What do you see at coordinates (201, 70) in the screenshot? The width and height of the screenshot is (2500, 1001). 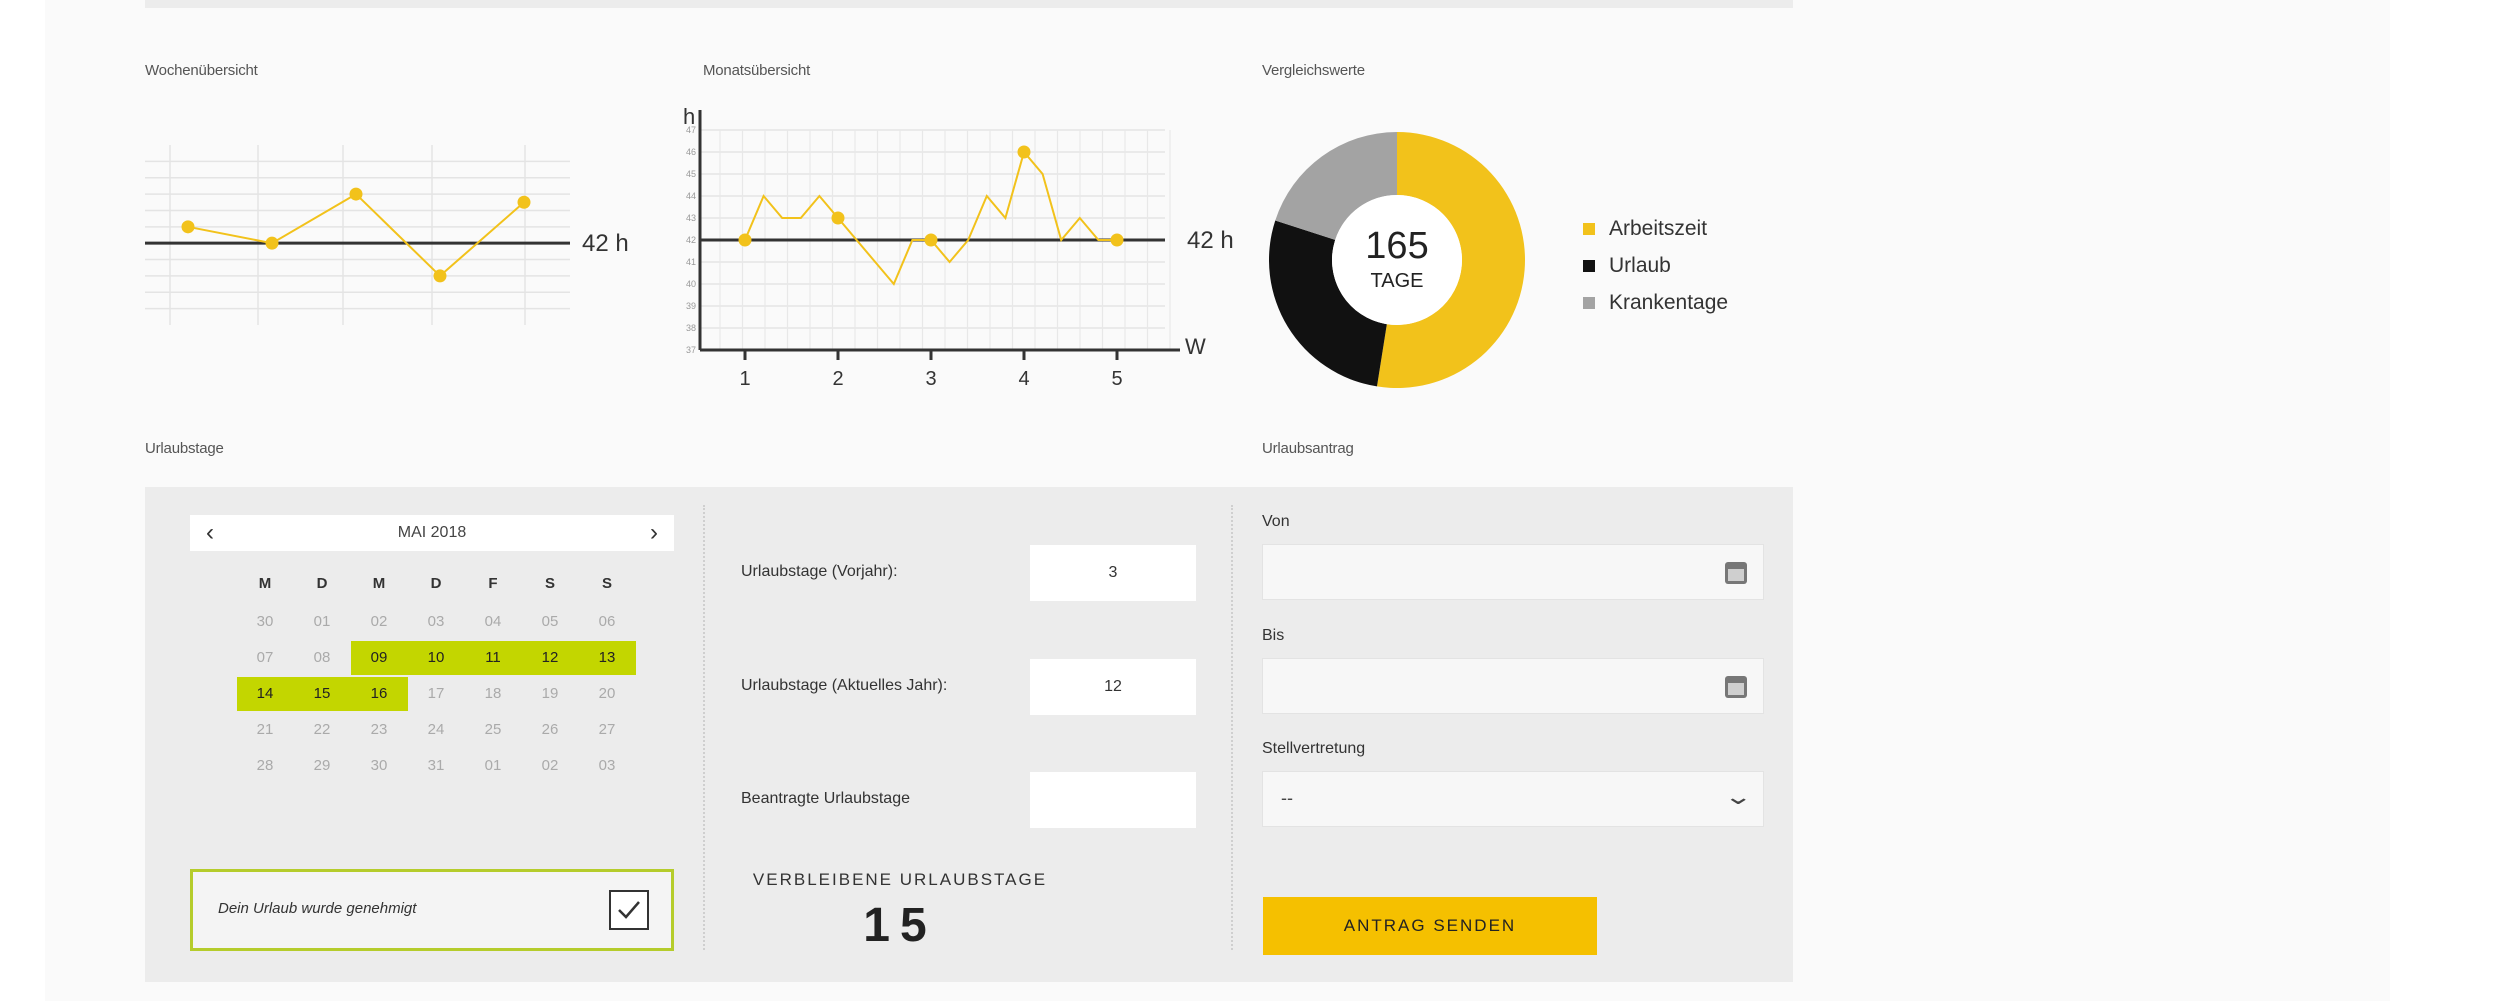 I see `weekly-title: Wochenübersicht` at bounding box center [201, 70].